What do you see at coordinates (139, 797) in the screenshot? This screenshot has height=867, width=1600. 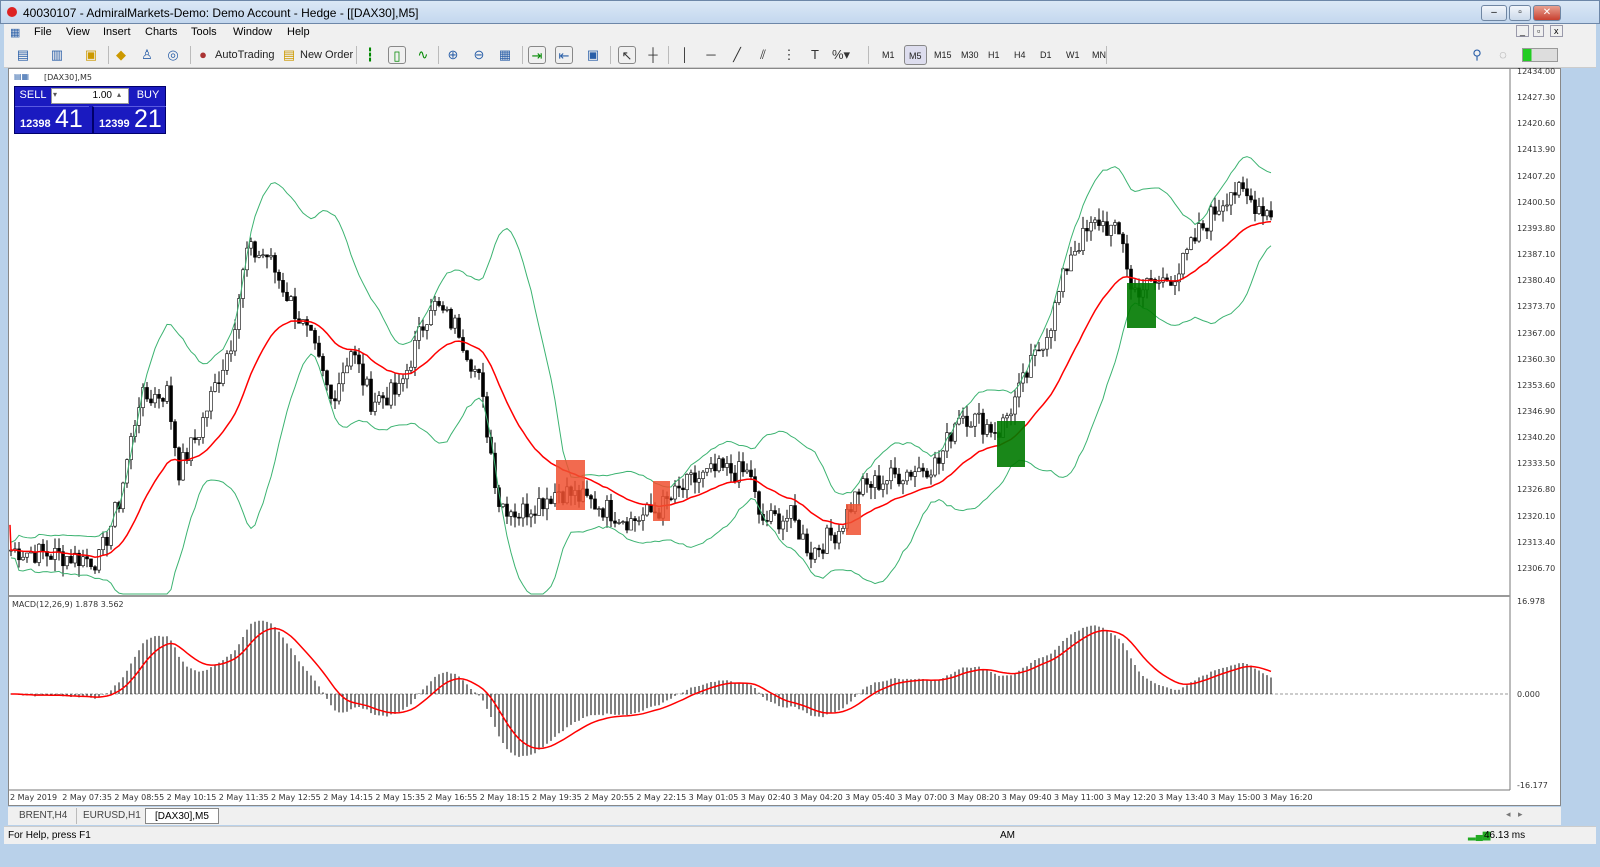 I see `time-axis-label: 2 May 08:55` at bounding box center [139, 797].